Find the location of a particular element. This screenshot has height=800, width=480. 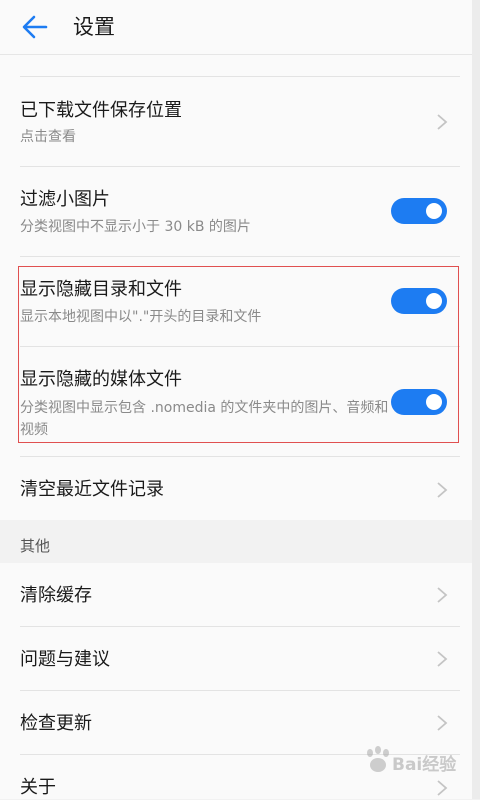

clear-recent-files-item: 清空最近文件记录 is located at coordinates (236, 488).